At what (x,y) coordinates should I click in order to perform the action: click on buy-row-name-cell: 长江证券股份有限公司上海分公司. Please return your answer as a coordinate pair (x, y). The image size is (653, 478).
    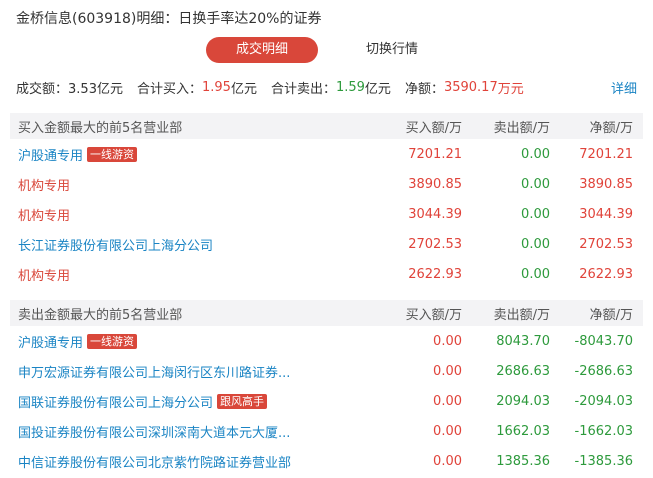
    Looking at the image, I should click on (190, 244).